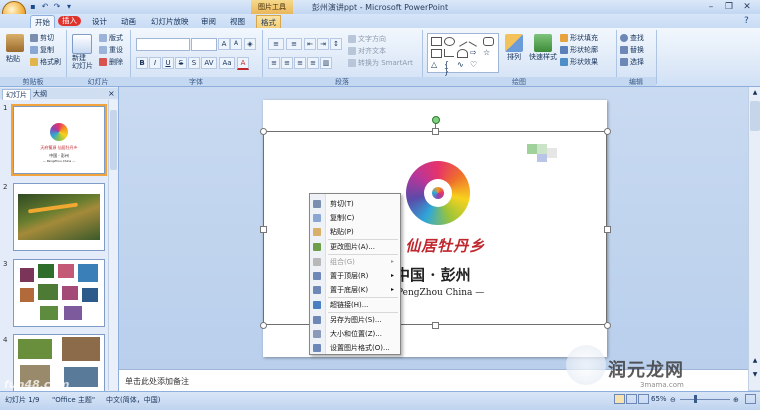 Image resolution: width=760 pixels, height=410 pixels. What do you see at coordinates (45, 62) in the screenshot?
I see `format-painter-button: 格式刷` at bounding box center [45, 62].